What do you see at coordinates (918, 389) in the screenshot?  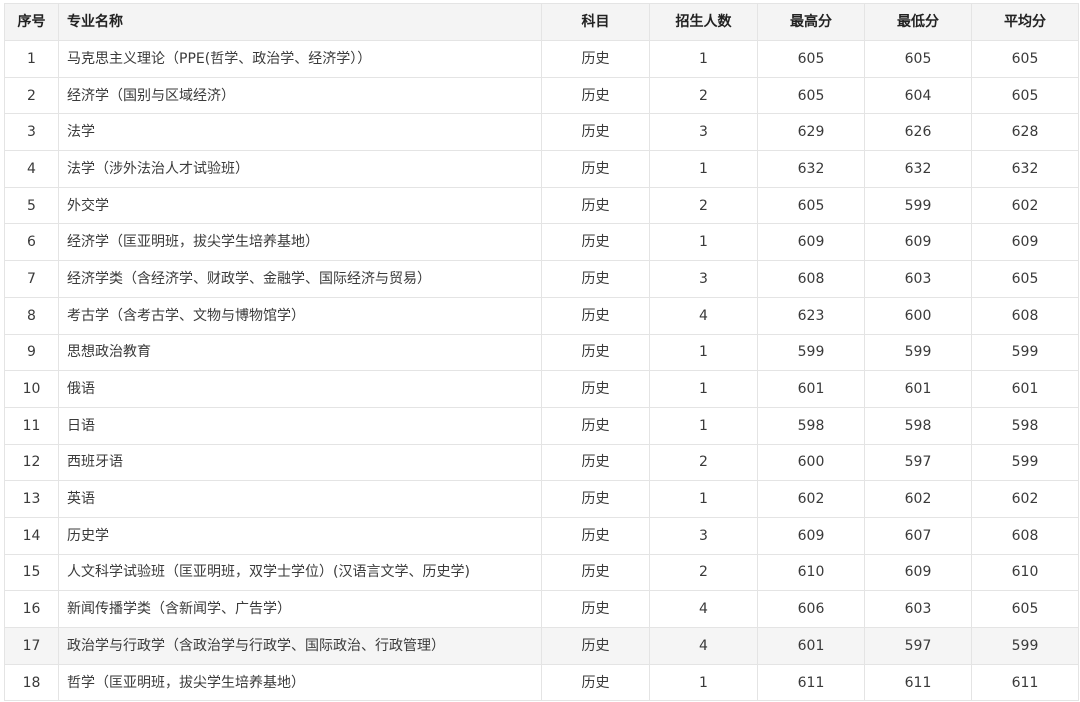 I see `cell-min-score: 601` at bounding box center [918, 389].